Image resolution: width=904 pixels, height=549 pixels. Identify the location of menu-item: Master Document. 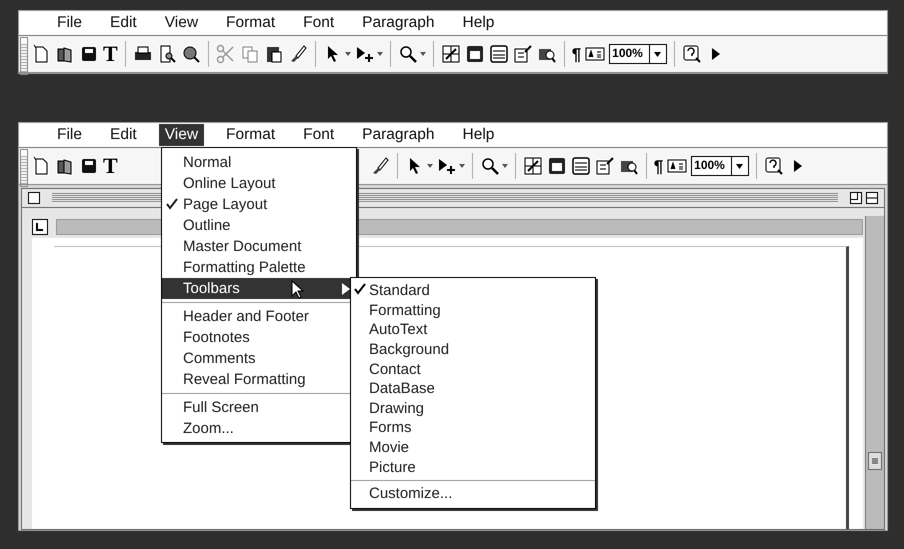
(259, 246).